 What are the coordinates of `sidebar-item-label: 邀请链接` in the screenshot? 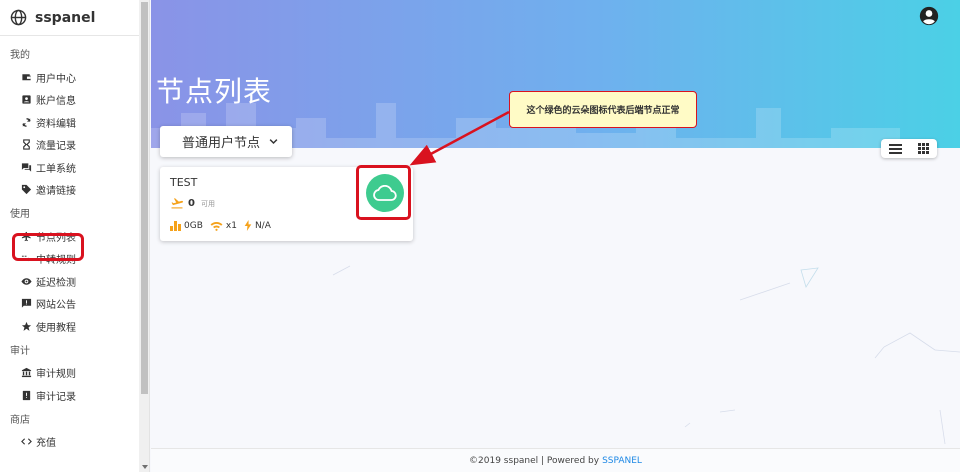 It's located at (56, 192).